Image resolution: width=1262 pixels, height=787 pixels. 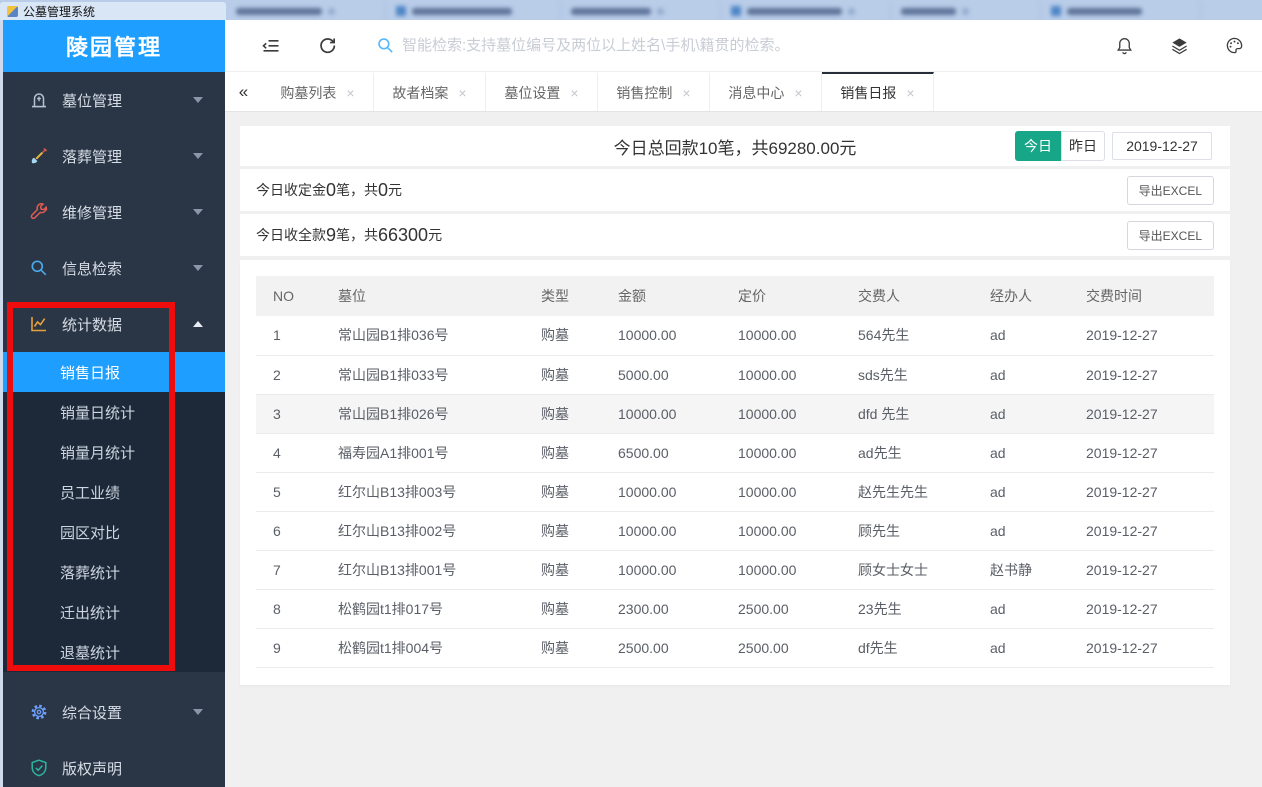 What do you see at coordinates (114, 46) in the screenshot?
I see `app-logo: 陵园管理` at bounding box center [114, 46].